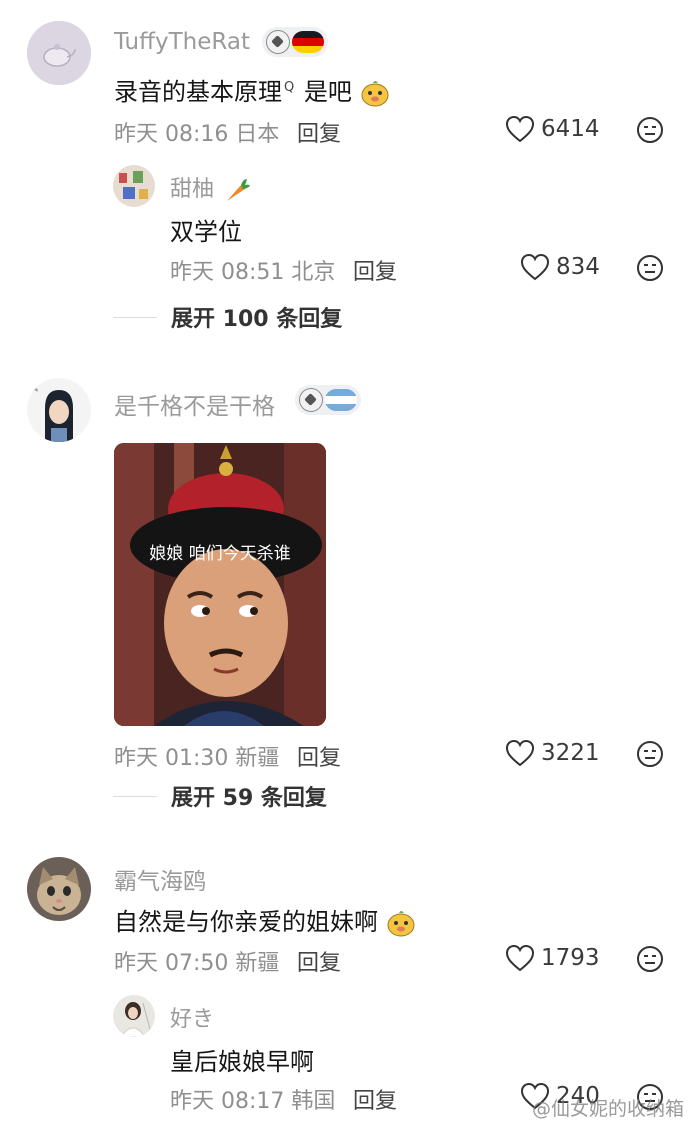 The width and height of the screenshot is (690, 1123). I want to click on reply-text: 皇后娘娘早啊, so click(242, 1062).